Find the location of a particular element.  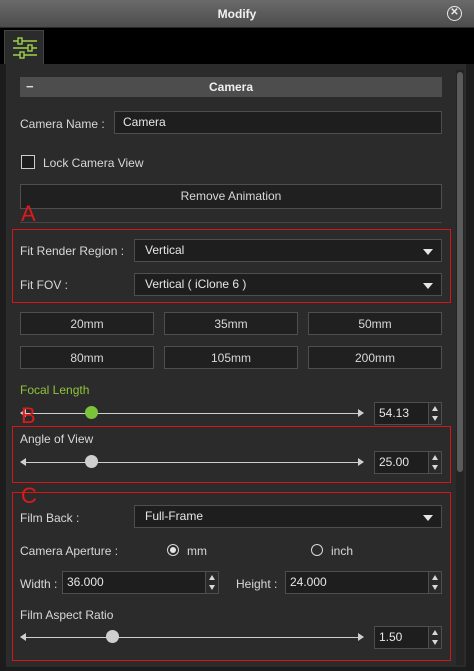

tab-modify-settings is located at coordinates (24, 47).